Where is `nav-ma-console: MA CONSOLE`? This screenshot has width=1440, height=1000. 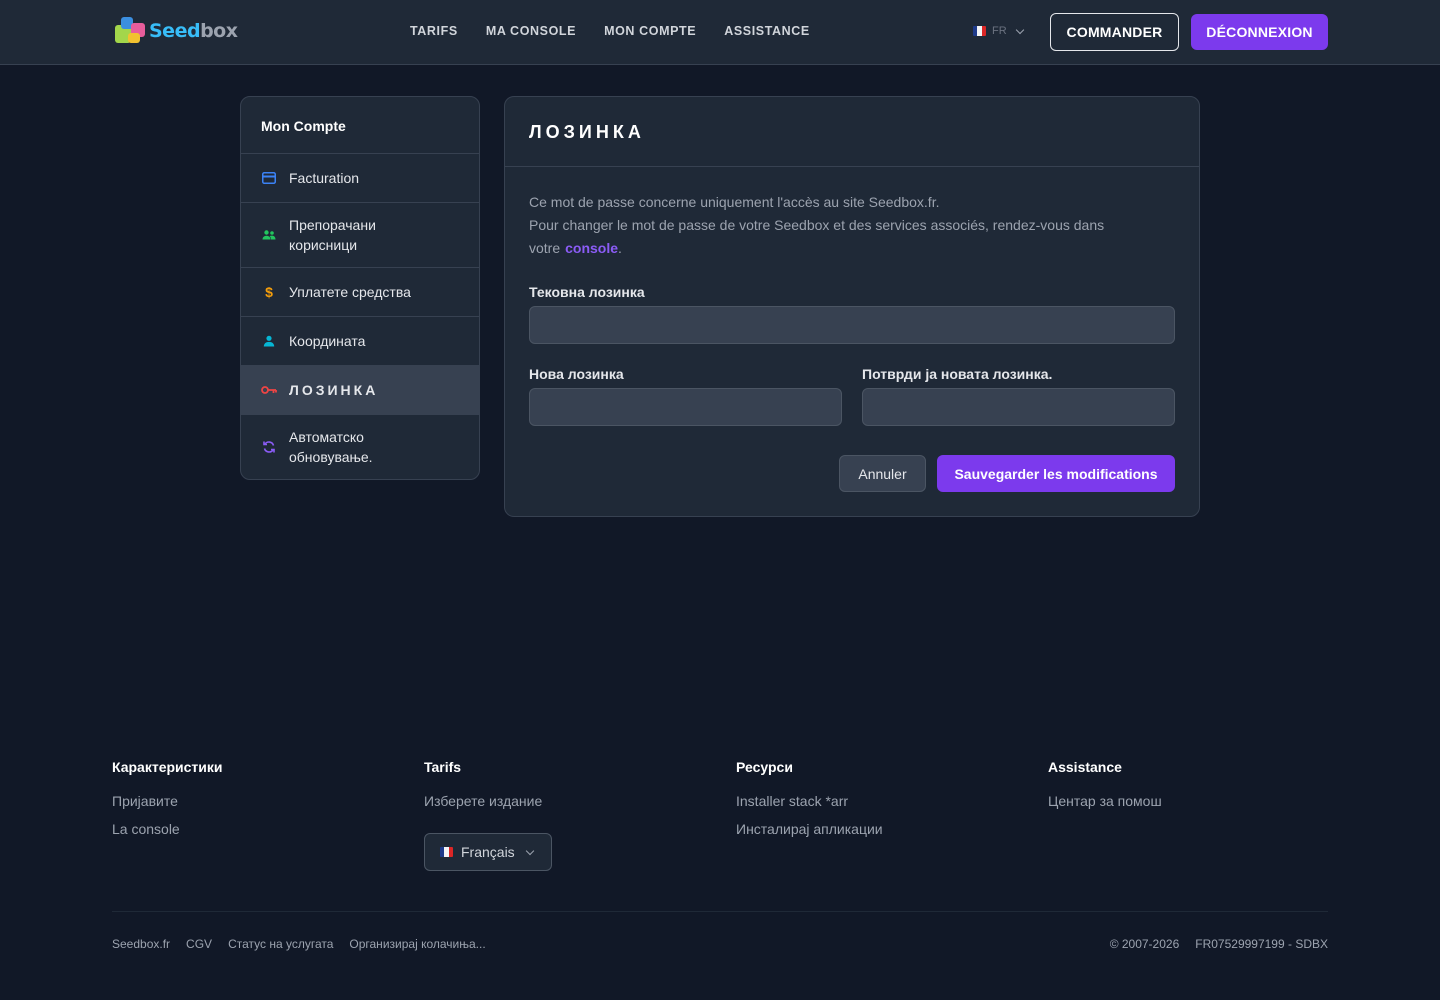 nav-ma-console: MA CONSOLE is located at coordinates (531, 31).